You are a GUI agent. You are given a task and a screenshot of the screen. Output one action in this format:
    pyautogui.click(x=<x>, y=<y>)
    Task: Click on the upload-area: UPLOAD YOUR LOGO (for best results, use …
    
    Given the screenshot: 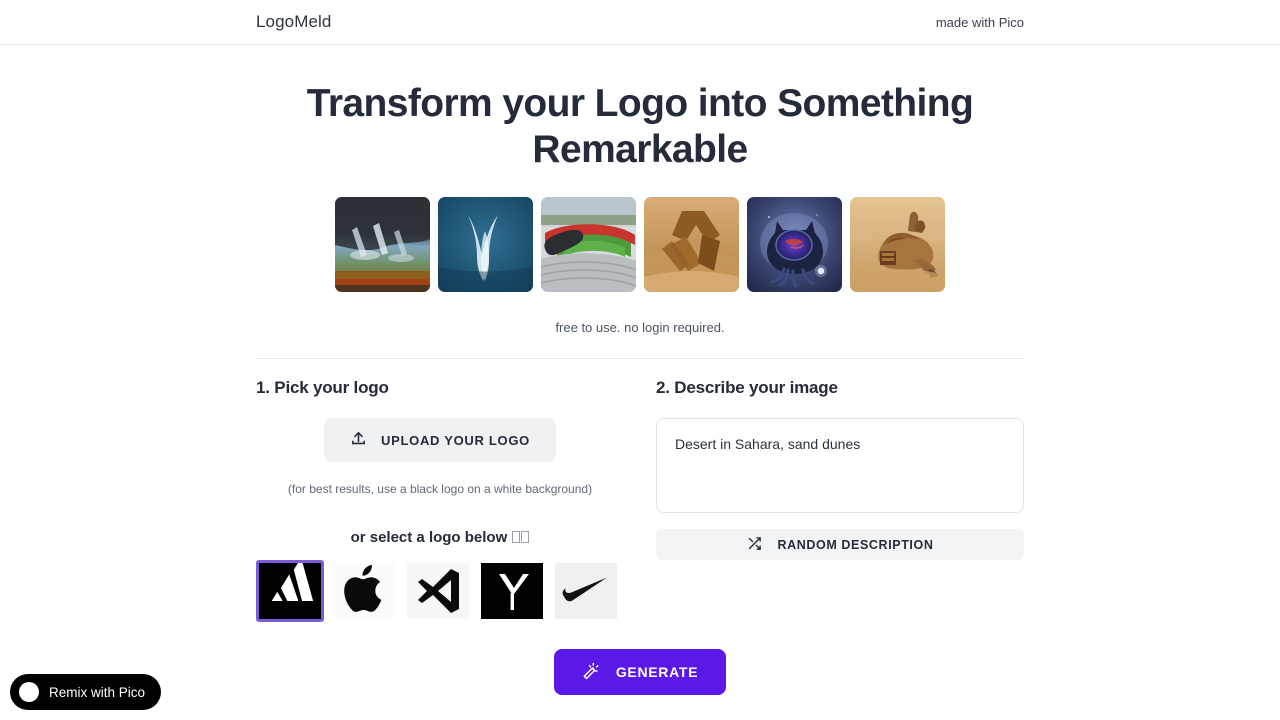 What is the action you would take?
    pyautogui.click(x=440, y=457)
    